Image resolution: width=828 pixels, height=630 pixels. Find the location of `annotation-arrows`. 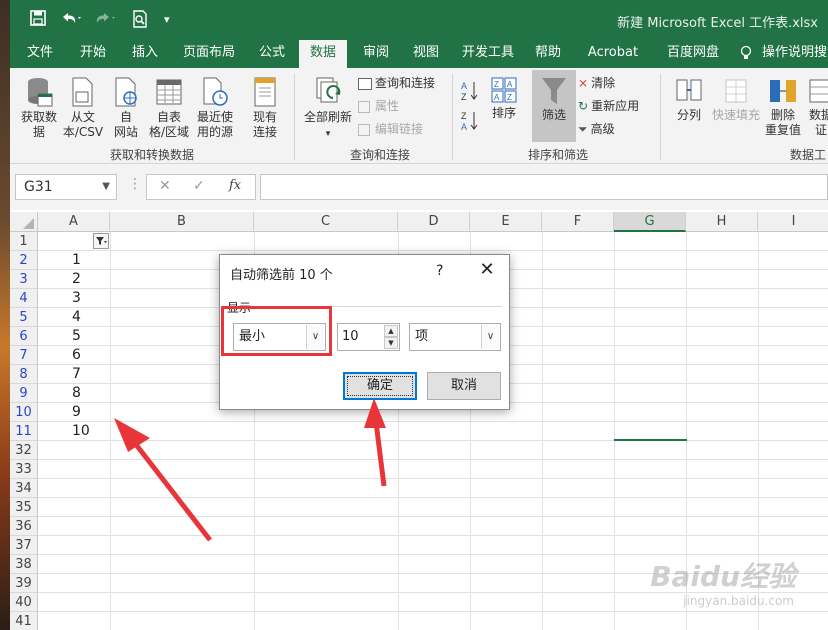

annotation-arrows is located at coordinates (250, 470).